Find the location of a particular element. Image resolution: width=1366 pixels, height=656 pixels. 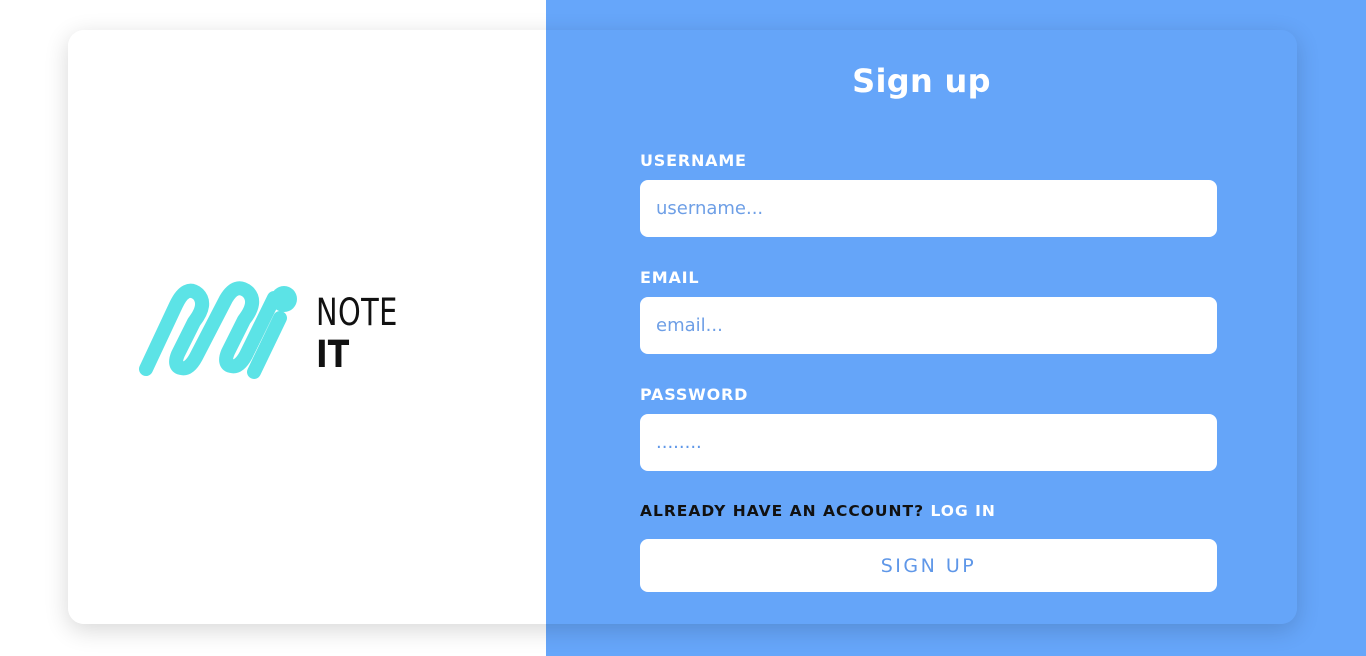

email-label: EMAIL is located at coordinates (670, 277).